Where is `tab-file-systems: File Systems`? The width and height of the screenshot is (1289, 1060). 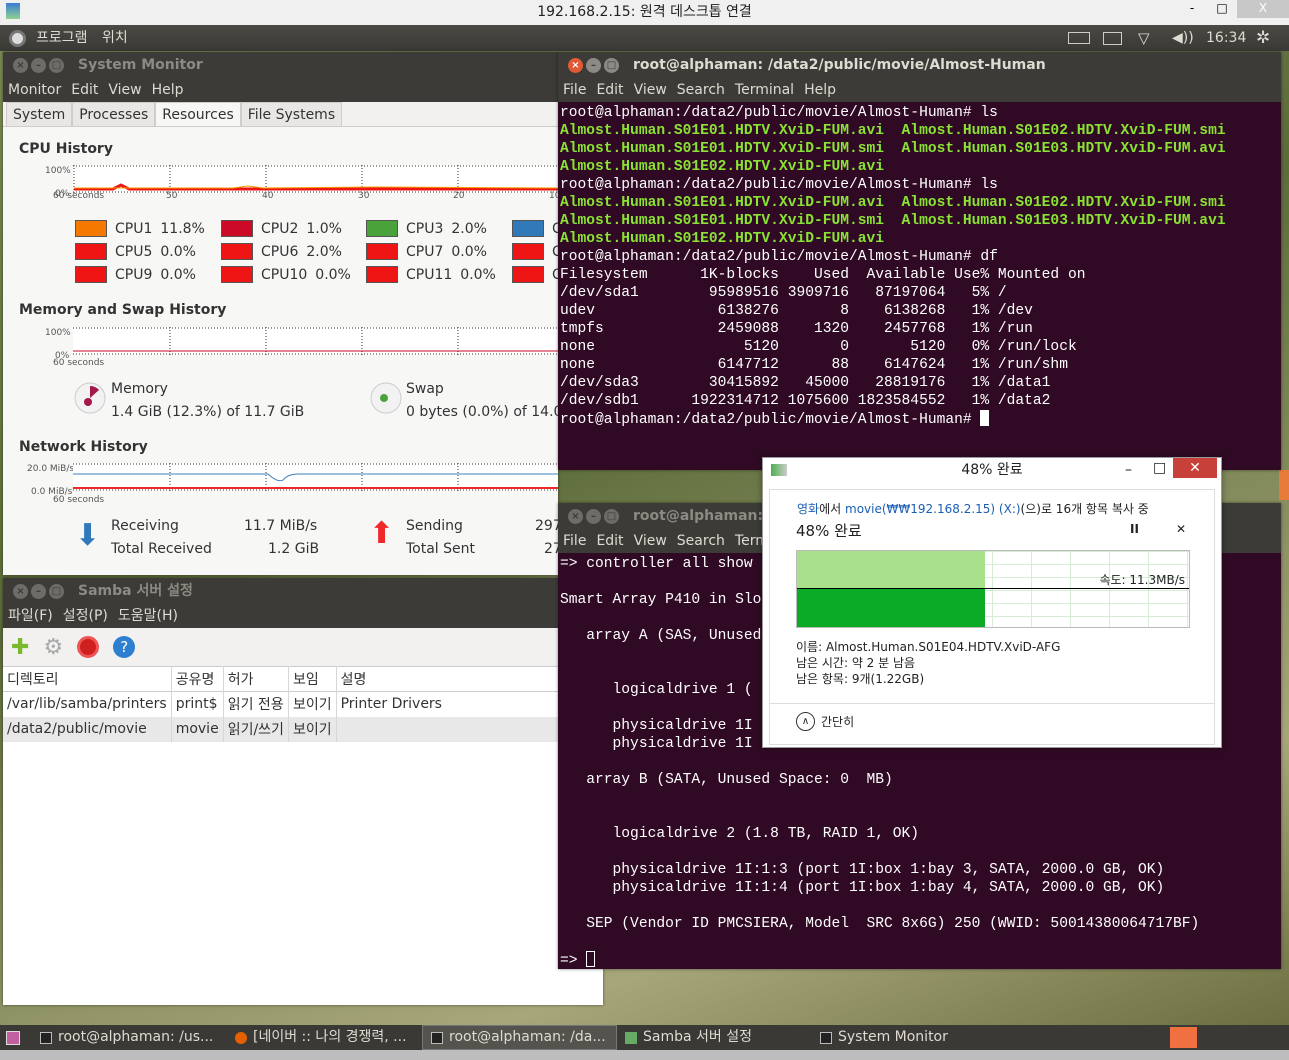 tab-file-systems: File Systems is located at coordinates (291, 114).